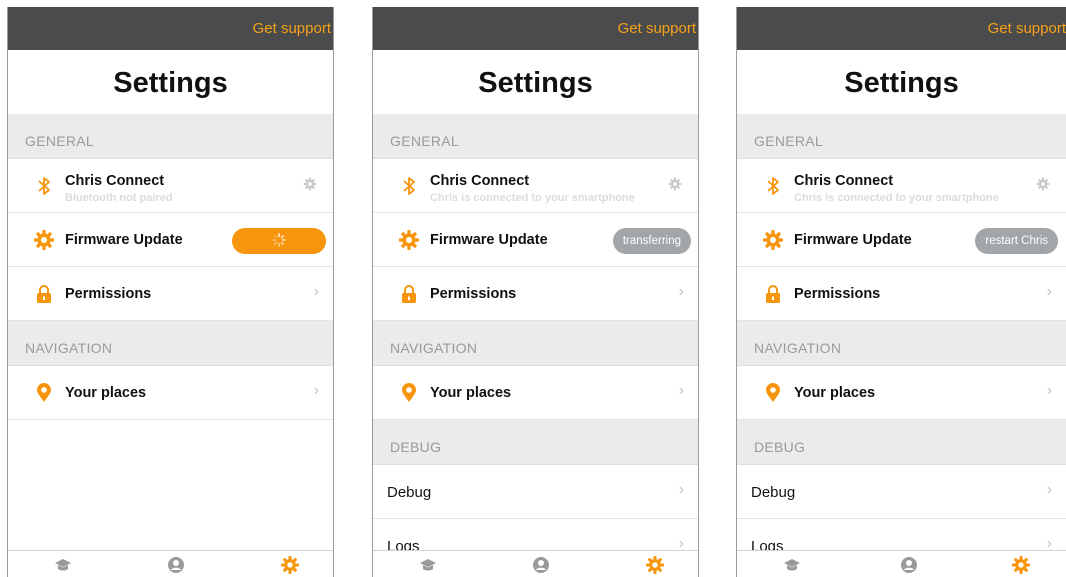  I want to click on spinner-icon, so click(279, 241).